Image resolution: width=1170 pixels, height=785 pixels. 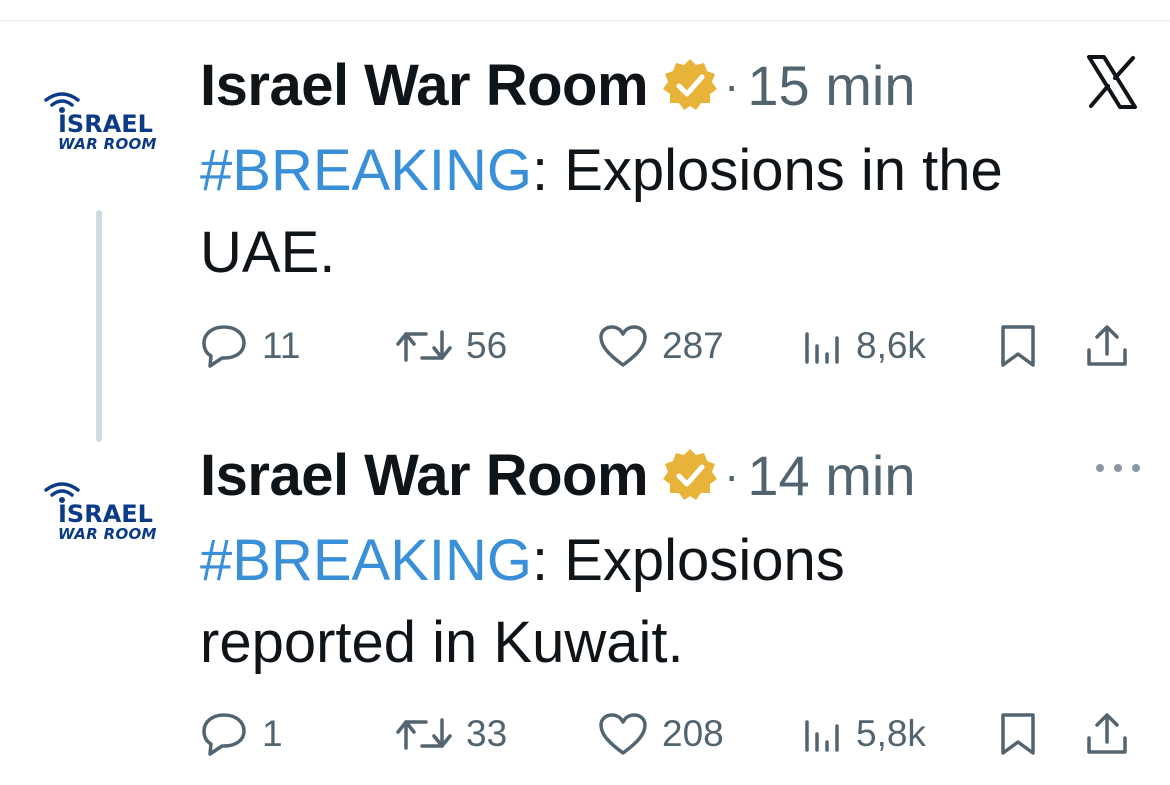 I want to click on repost-count: 33, so click(x=487, y=733).